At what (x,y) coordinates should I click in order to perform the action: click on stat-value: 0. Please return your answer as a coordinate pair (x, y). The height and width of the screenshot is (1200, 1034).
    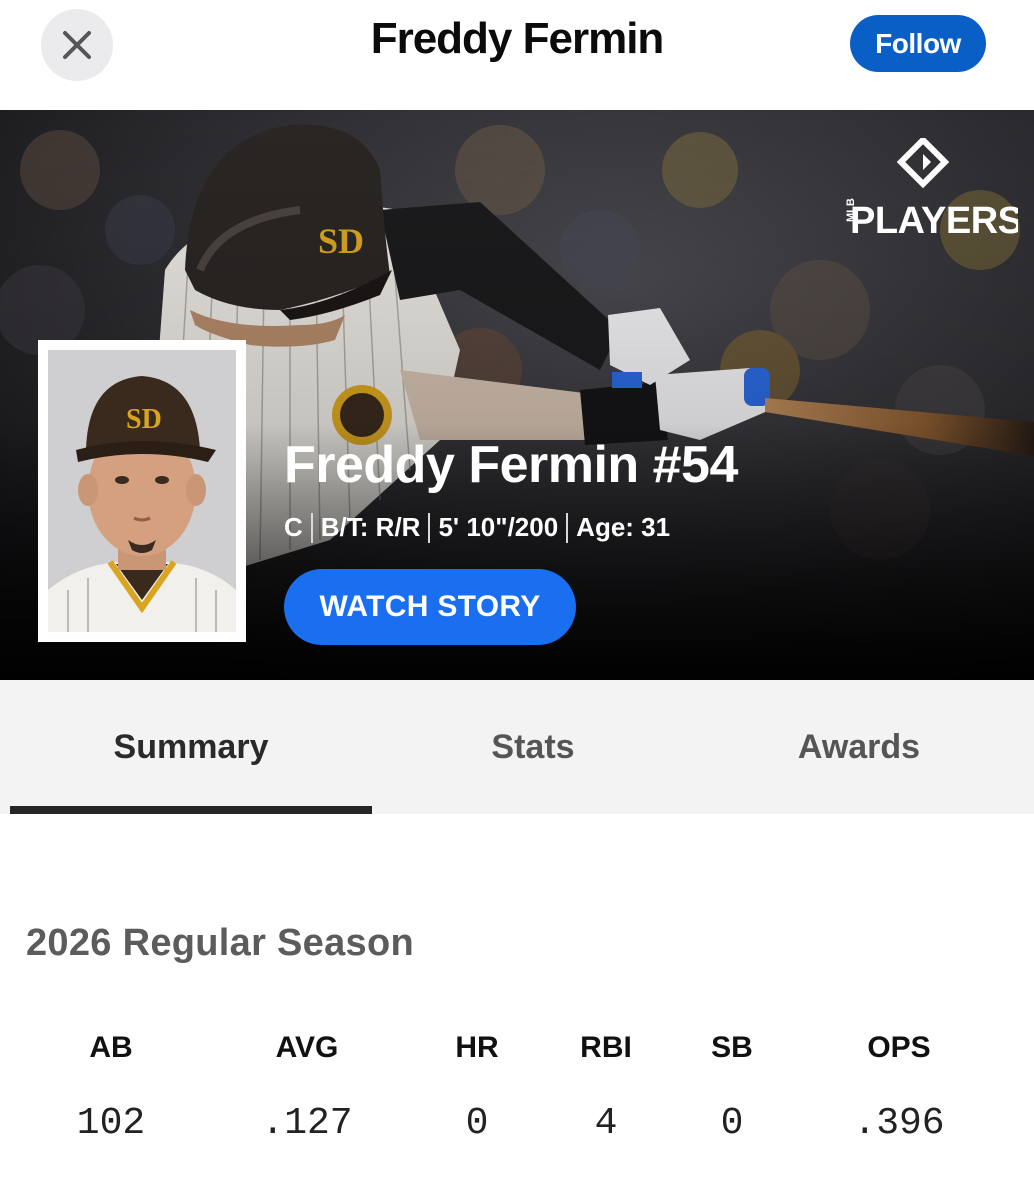
    Looking at the image, I should click on (732, 1123).